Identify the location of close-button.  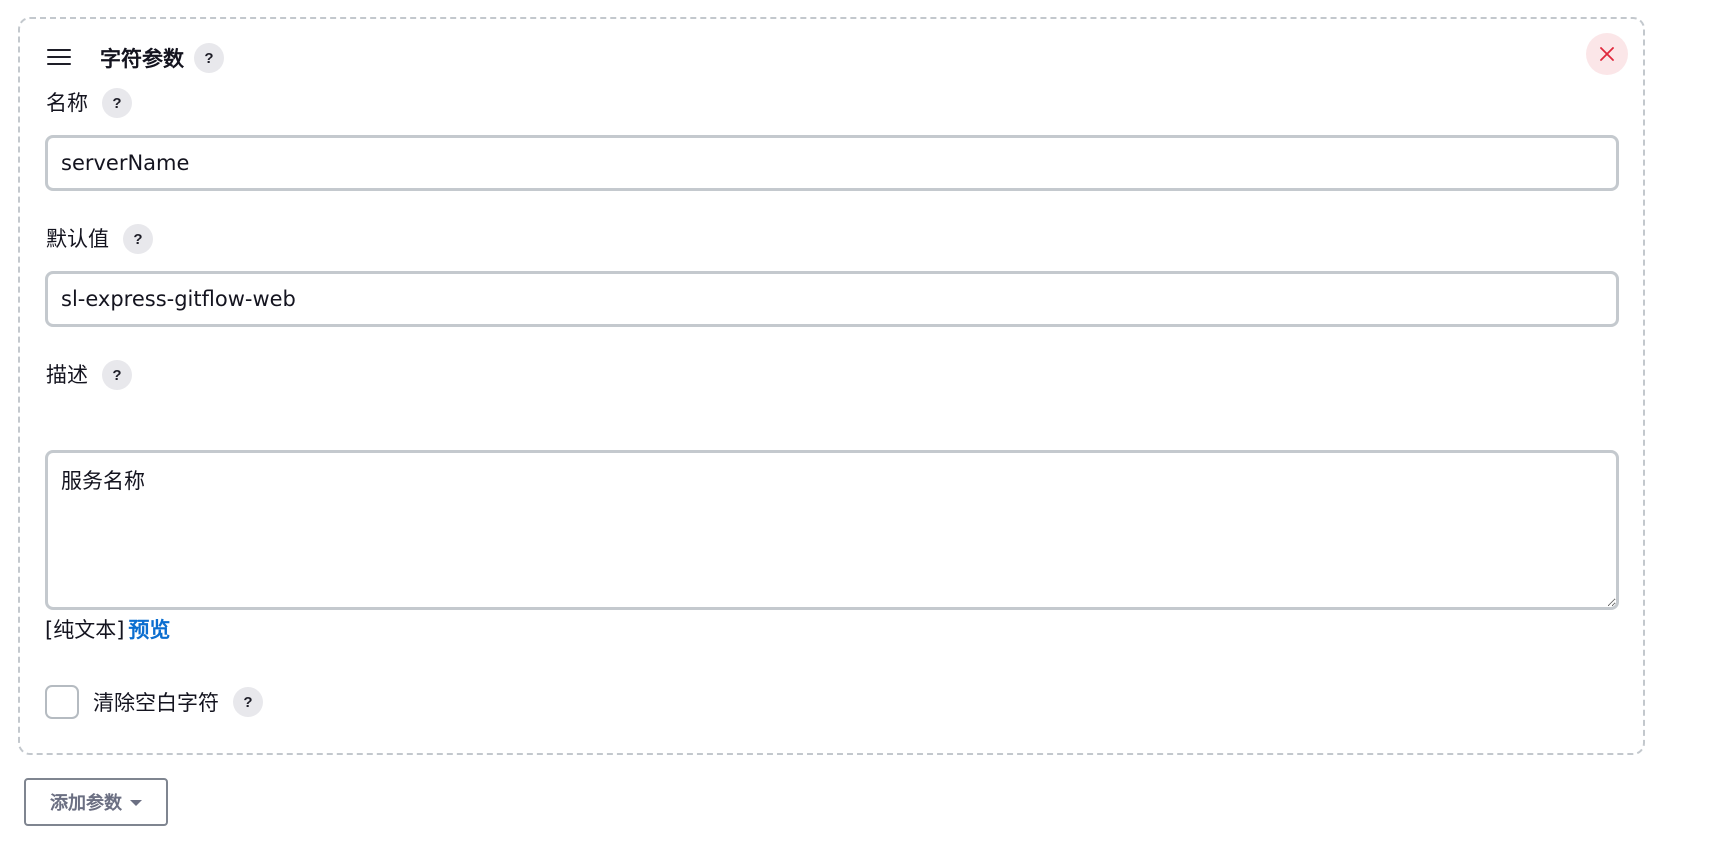
(1607, 54).